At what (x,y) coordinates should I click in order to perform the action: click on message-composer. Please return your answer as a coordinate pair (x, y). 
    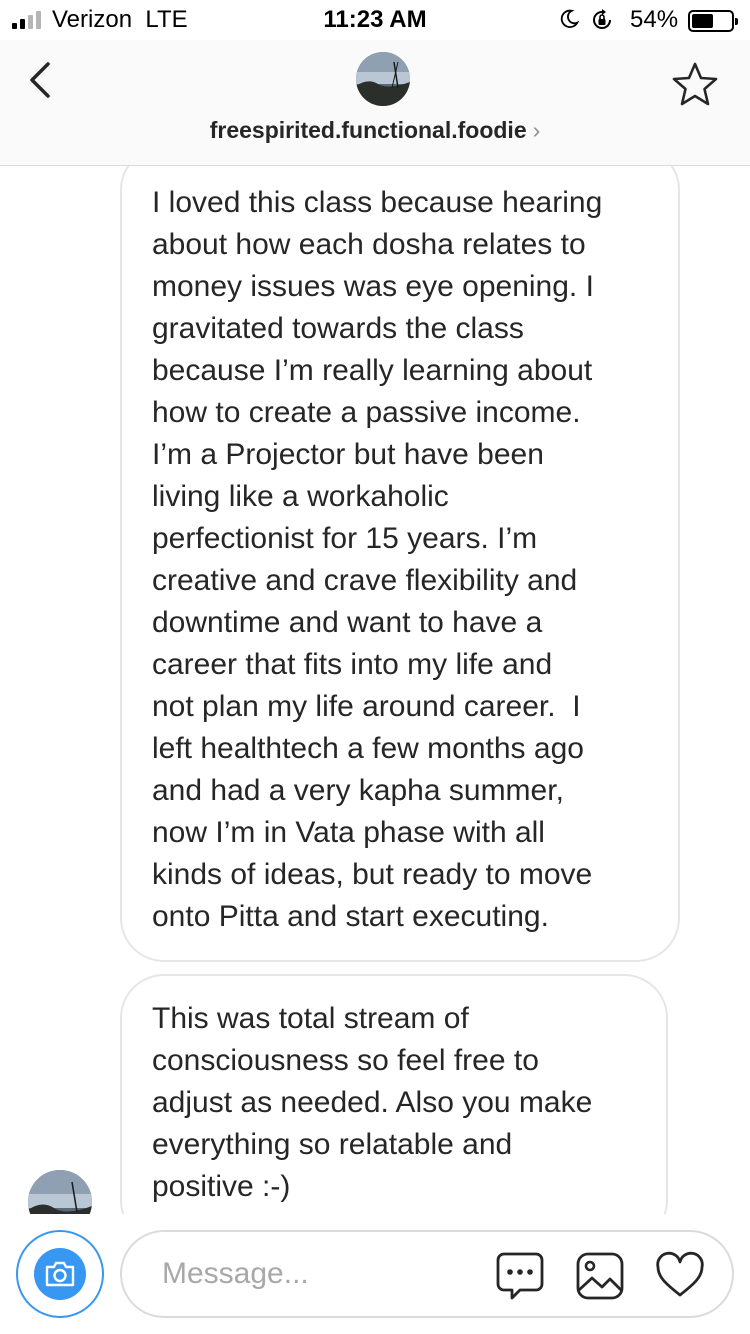
    Looking at the image, I should click on (375, 1281).